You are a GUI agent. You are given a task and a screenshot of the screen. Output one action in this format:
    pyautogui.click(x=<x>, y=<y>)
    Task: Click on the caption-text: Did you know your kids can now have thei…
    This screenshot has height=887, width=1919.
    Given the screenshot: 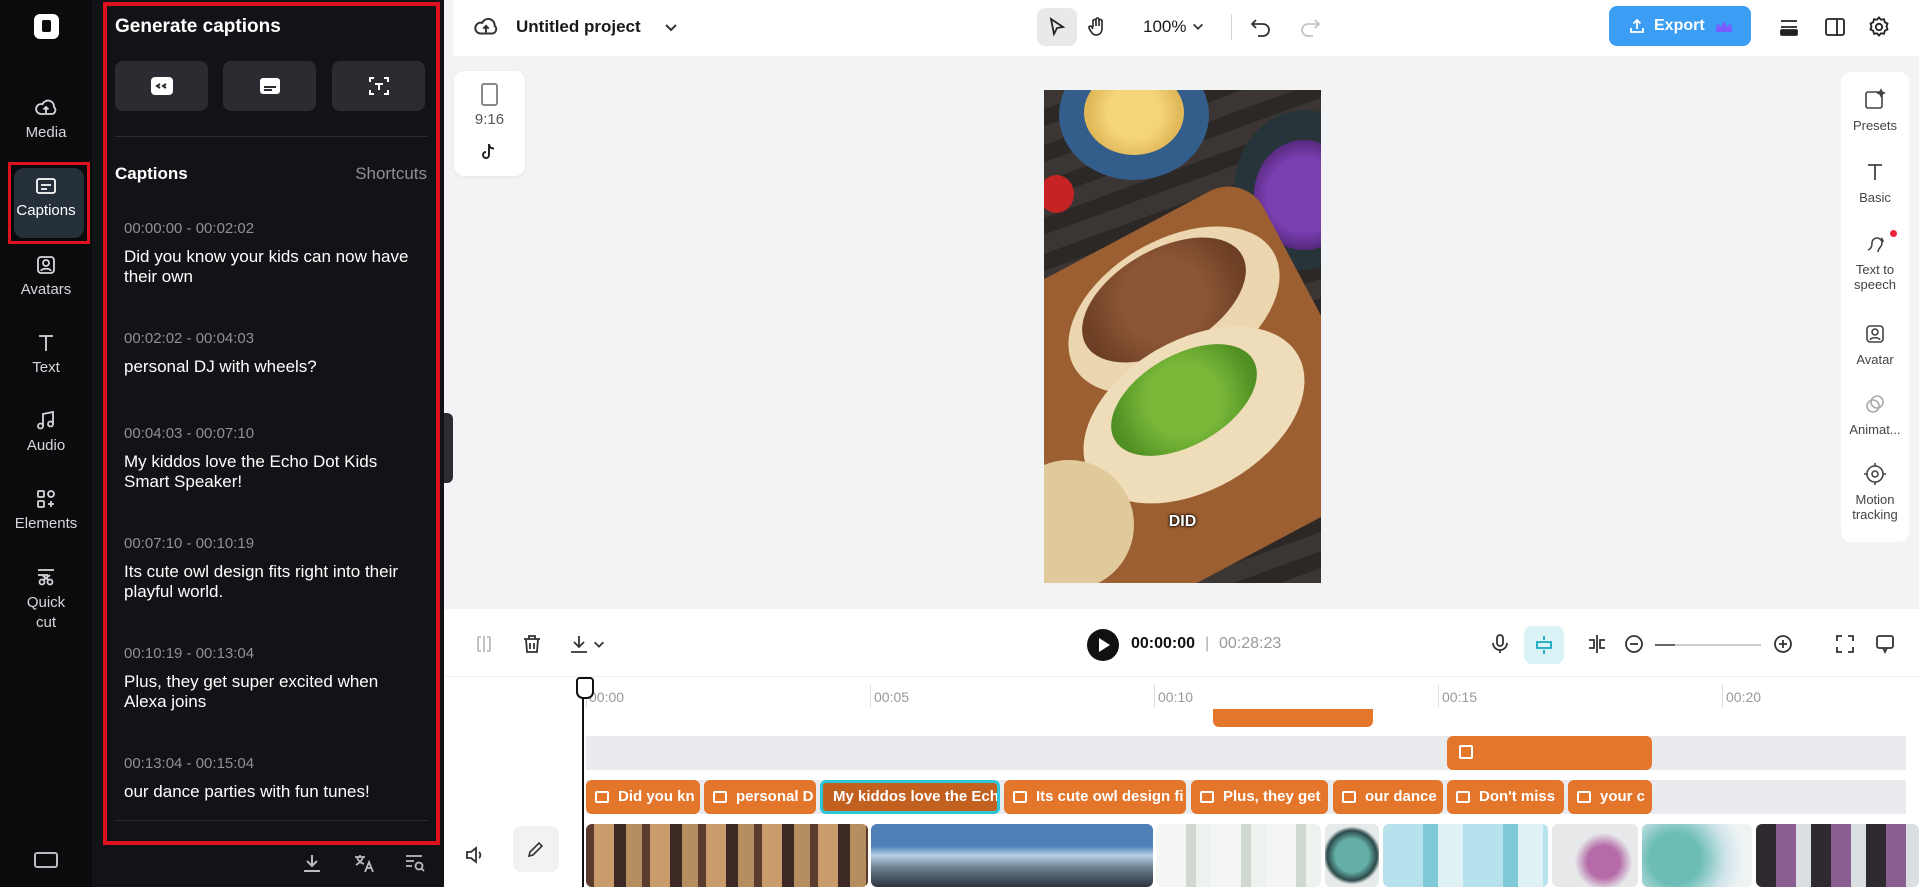 What is the action you would take?
    pyautogui.click(x=274, y=267)
    